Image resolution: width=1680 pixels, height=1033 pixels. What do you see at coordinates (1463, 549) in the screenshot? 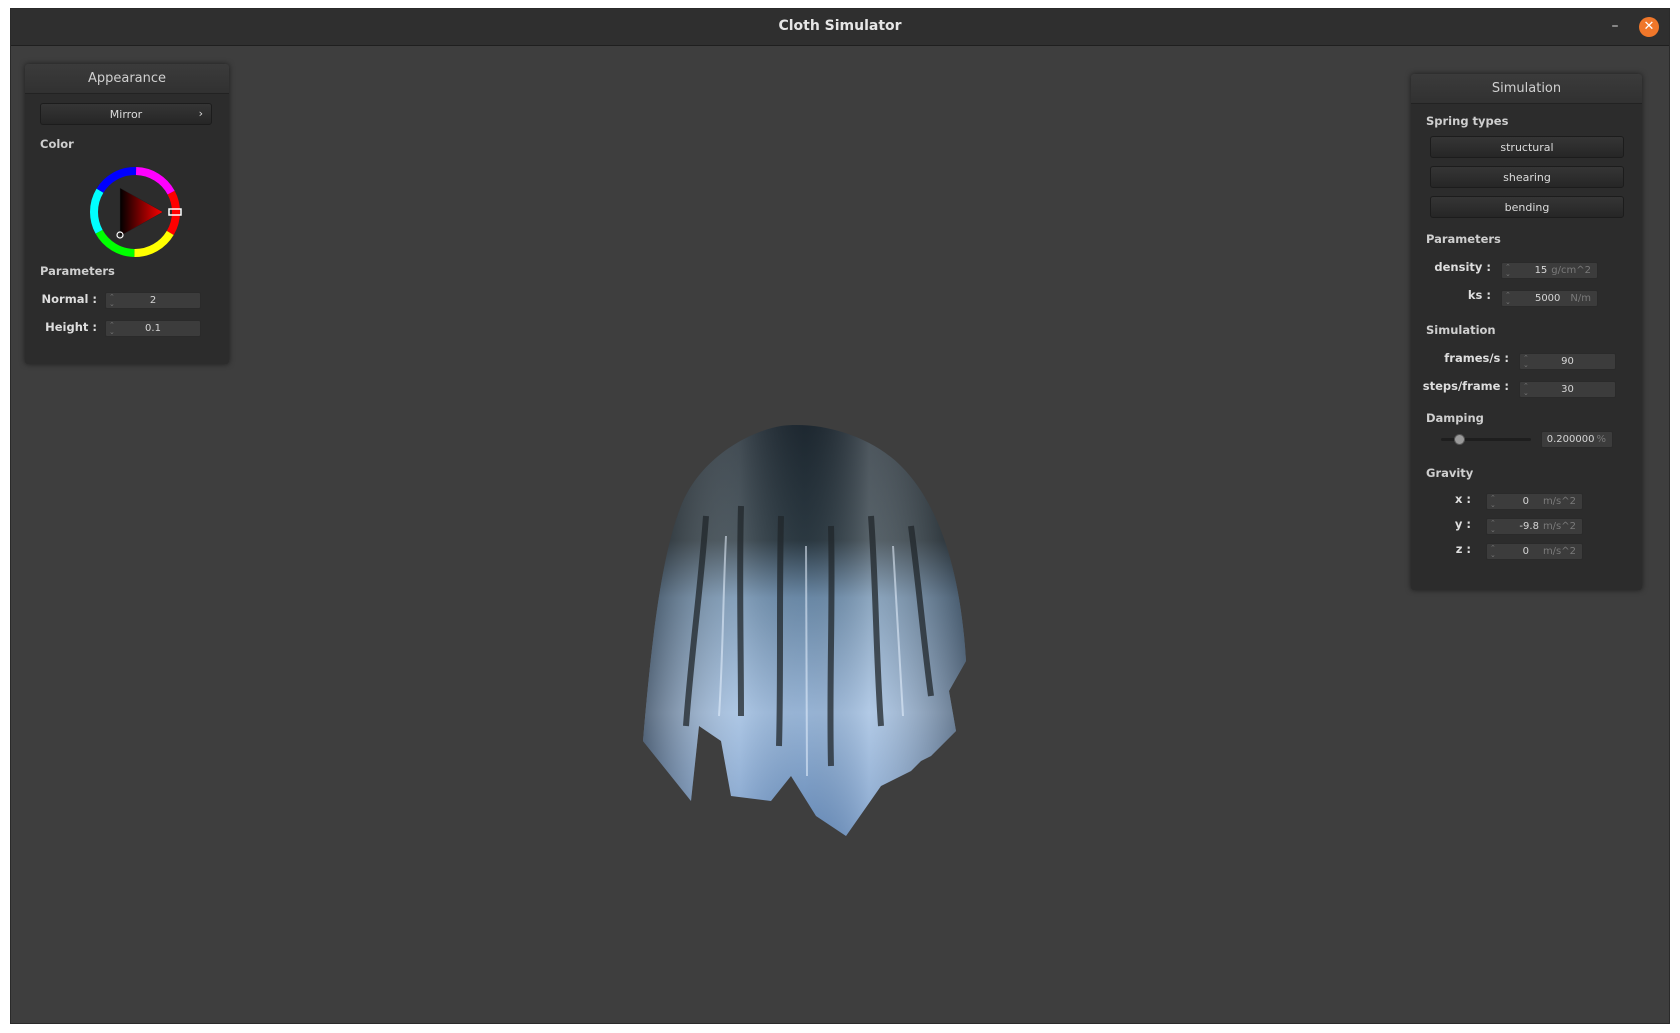
I see `gravity-z-label: z :` at bounding box center [1463, 549].